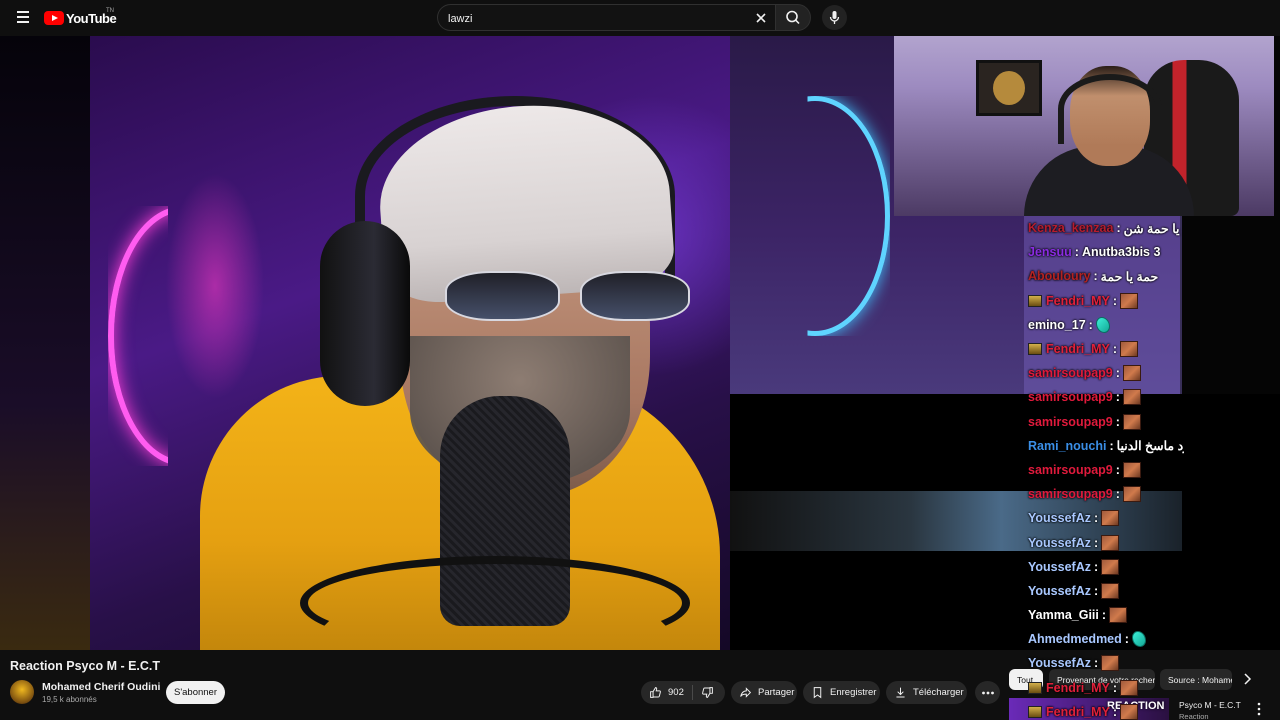 This screenshot has height=720, width=1280. I want to click on save-button: Enregistrer, so click(841, 692).